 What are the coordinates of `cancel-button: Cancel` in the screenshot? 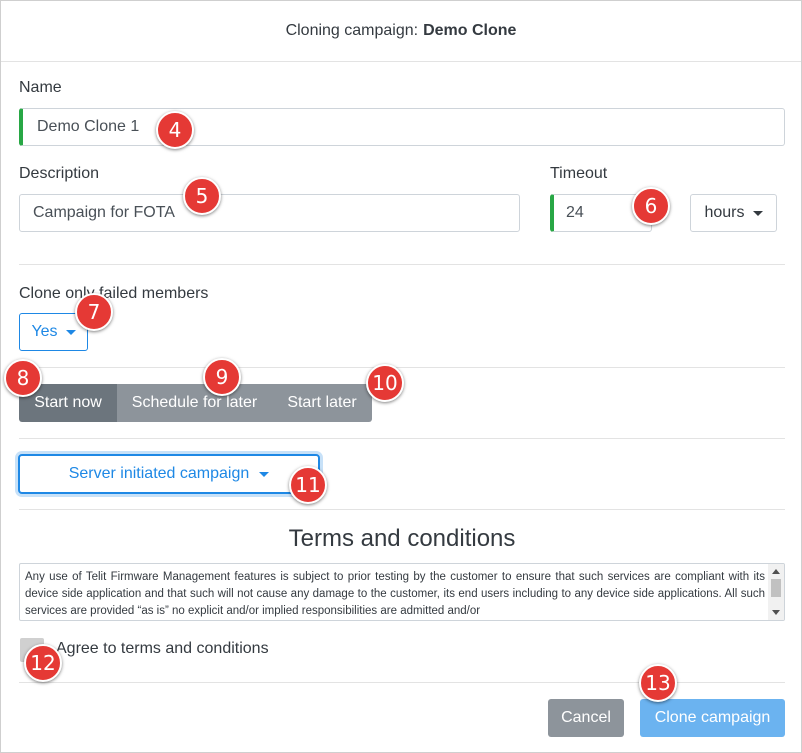 It's located at (586, 718).